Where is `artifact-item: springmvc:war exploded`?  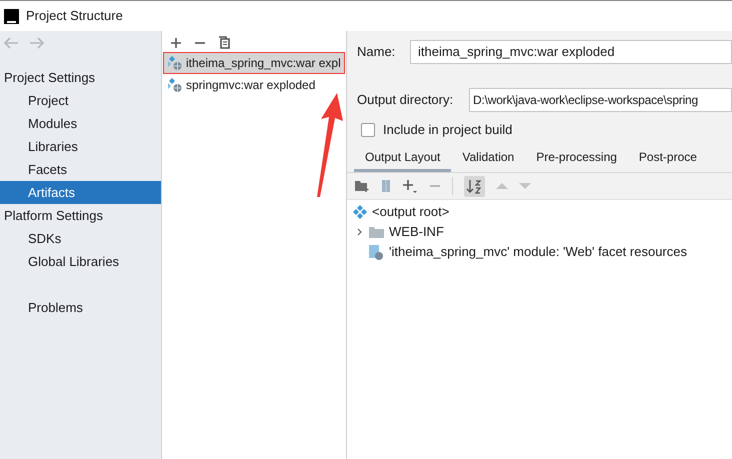
artifact-item: springmvc:war exploded is located at coordinates (254, 85).